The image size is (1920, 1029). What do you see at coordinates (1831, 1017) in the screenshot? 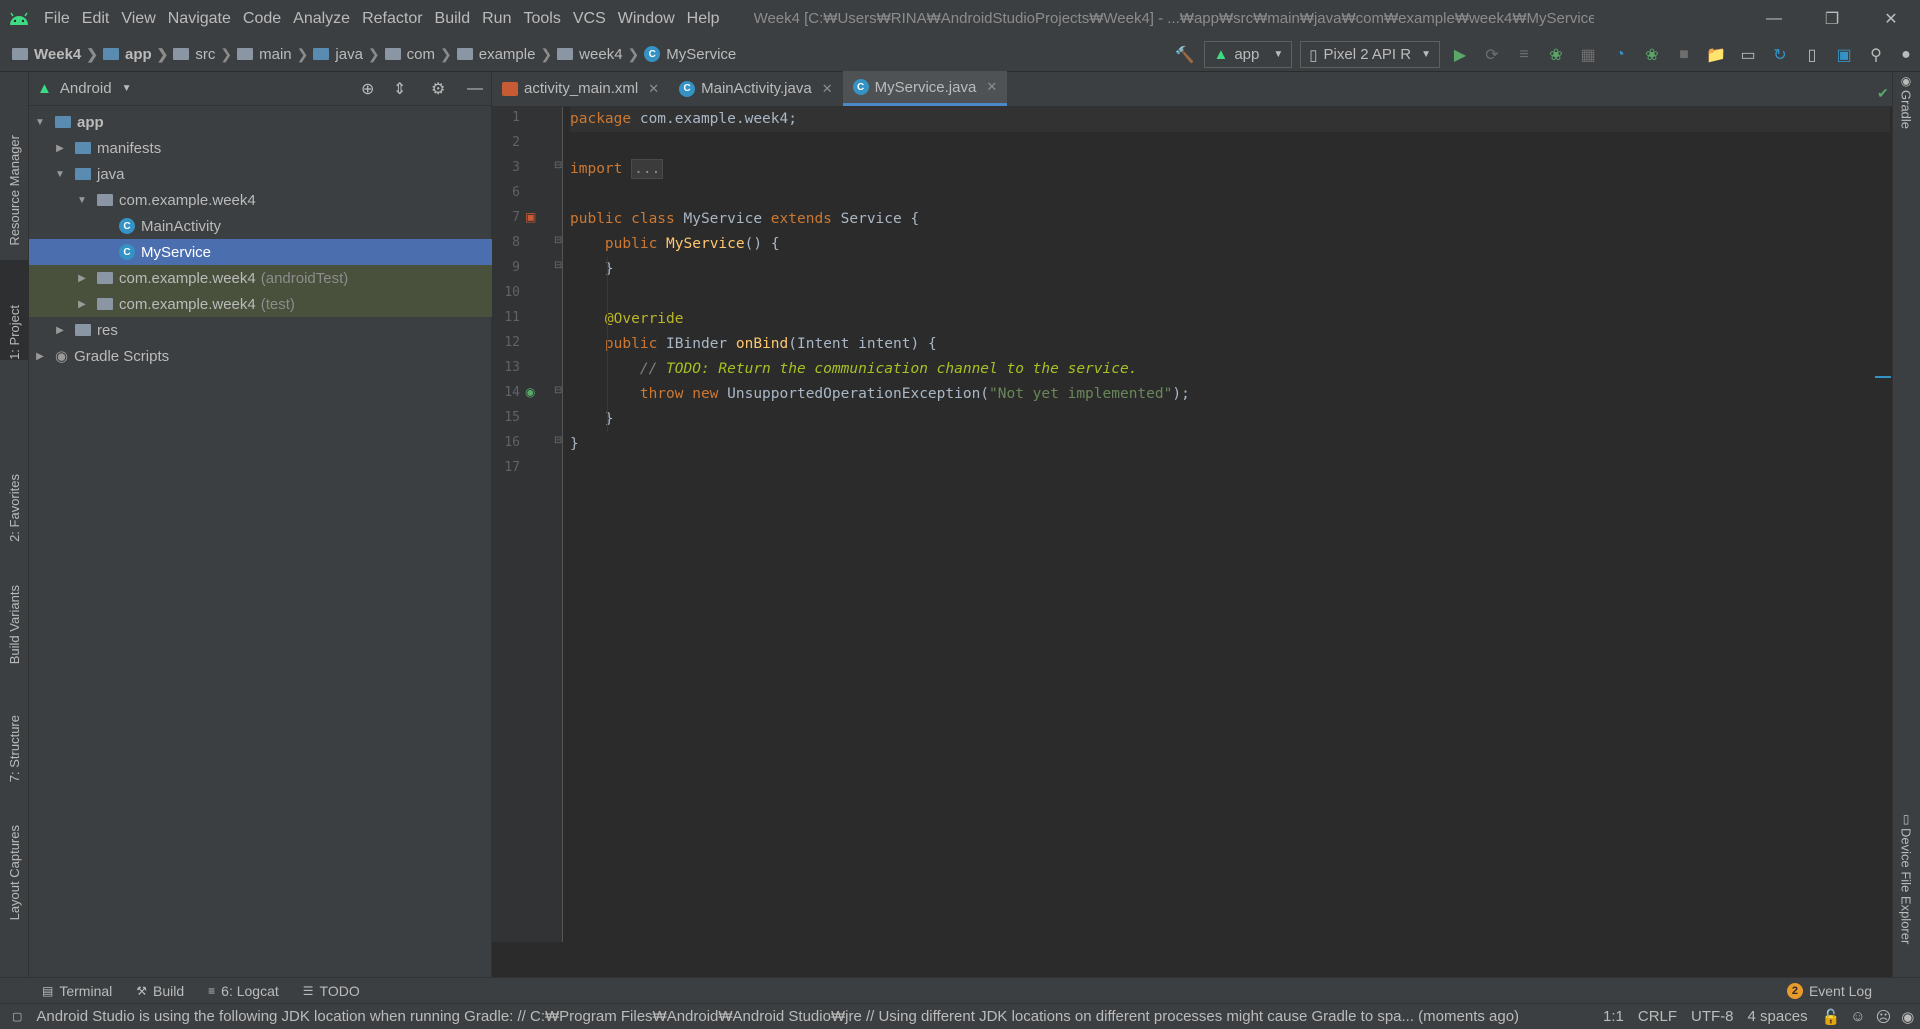
I see `lock-icon: 🔓` at bounding box center [1831, 1017].